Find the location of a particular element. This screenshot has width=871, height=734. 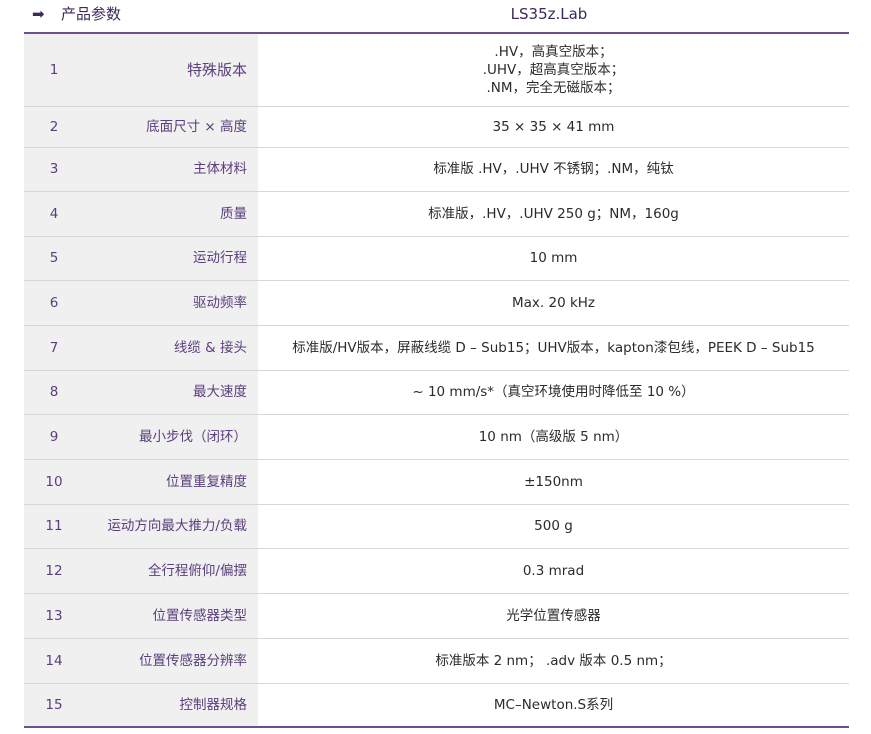

row-value: 10 mm is located at coordinates (553, 258).